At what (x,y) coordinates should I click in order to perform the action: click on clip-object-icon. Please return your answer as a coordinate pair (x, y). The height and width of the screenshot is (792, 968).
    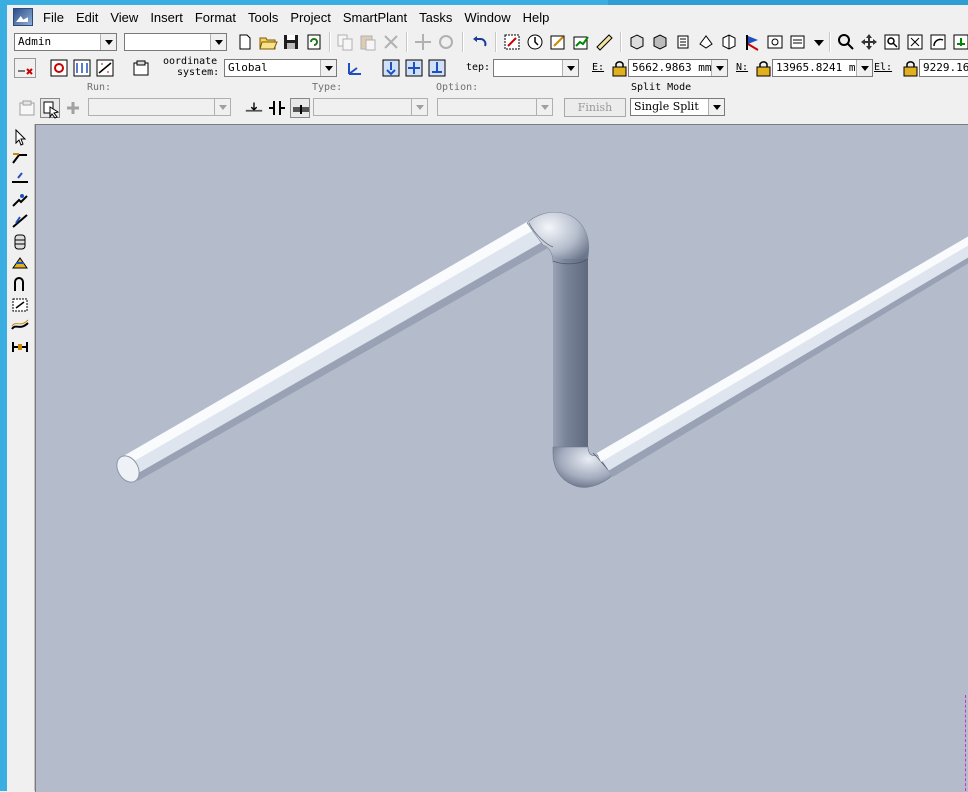
    Looking at the image, I should click on (729, 42).